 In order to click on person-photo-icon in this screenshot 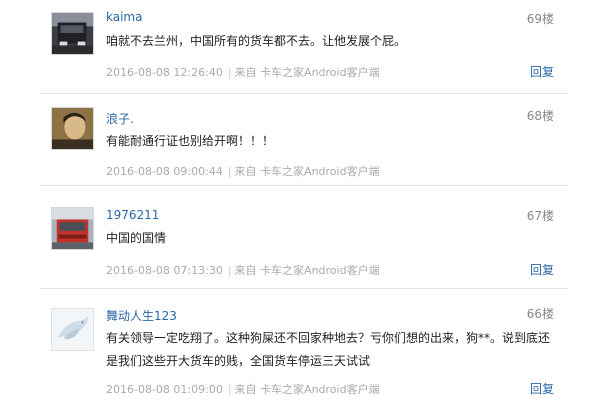, I will do `click(72, 128)`.